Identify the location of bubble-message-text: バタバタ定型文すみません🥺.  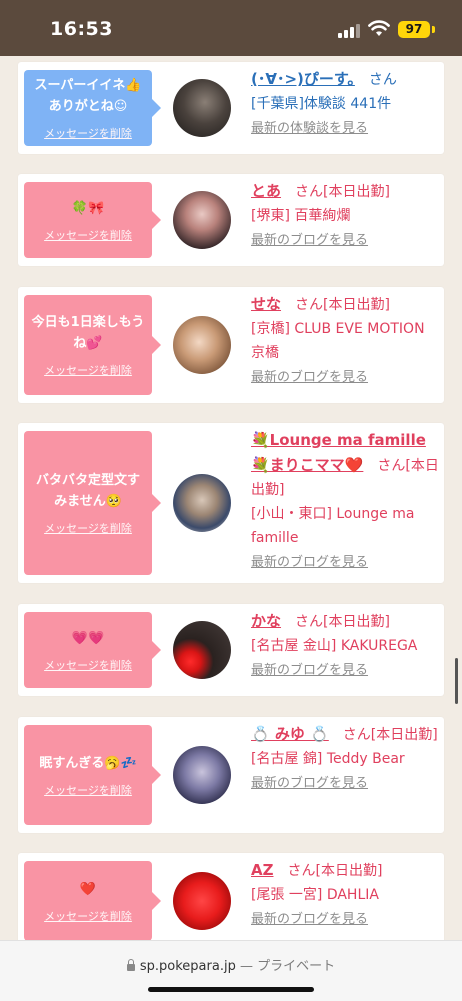
(87, 491).